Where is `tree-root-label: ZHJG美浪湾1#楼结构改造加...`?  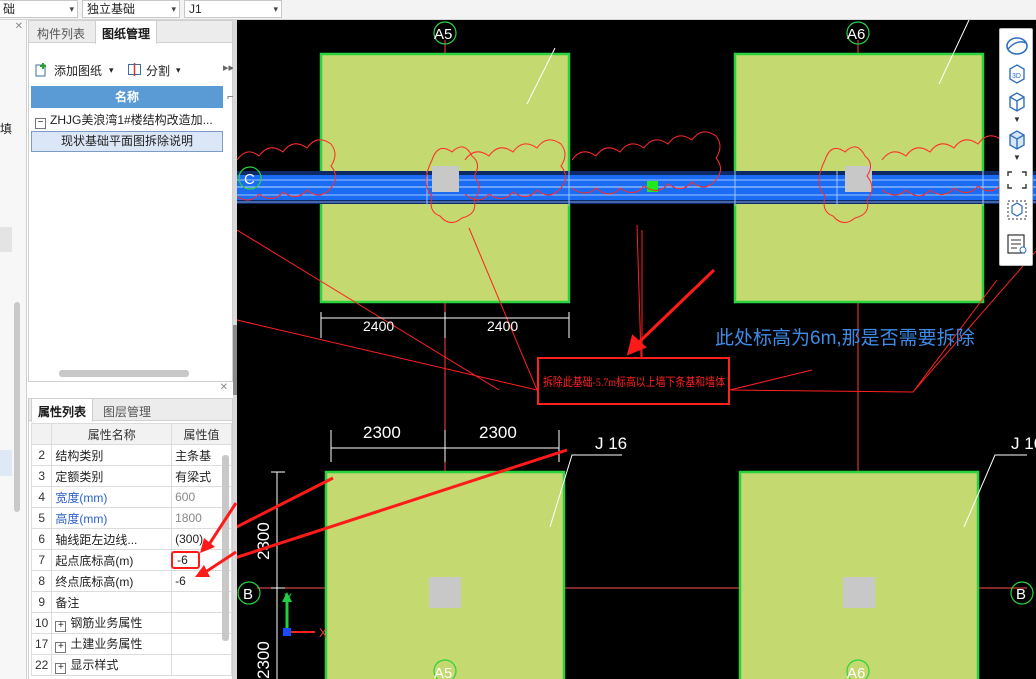
tree-root-label: ZHJG美浪湾1#楼结构改造加... is located at coordinates (131, 120).